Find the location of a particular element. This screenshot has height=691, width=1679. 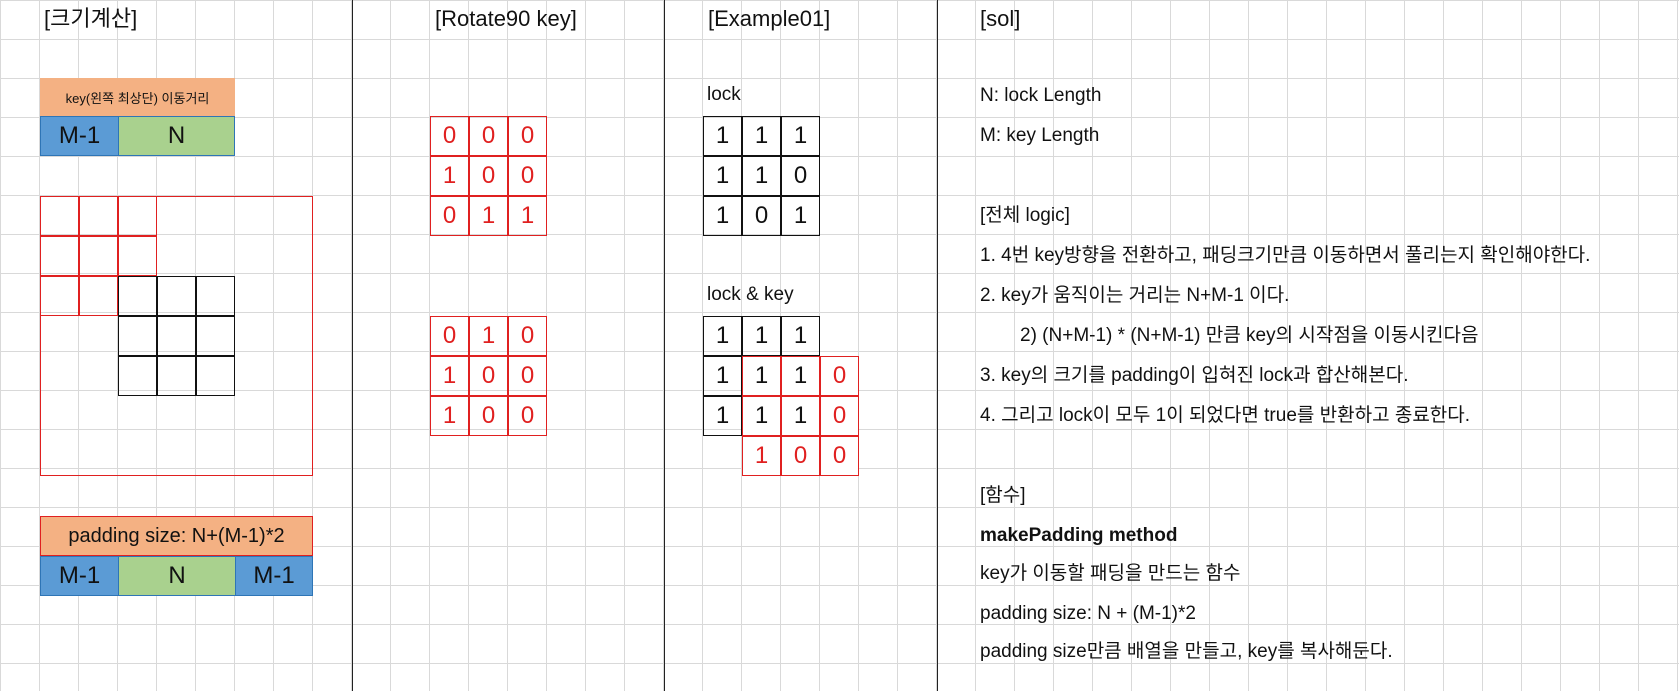

sol-logic-header: [전체 logic] is located at coordinates (1025, 215).